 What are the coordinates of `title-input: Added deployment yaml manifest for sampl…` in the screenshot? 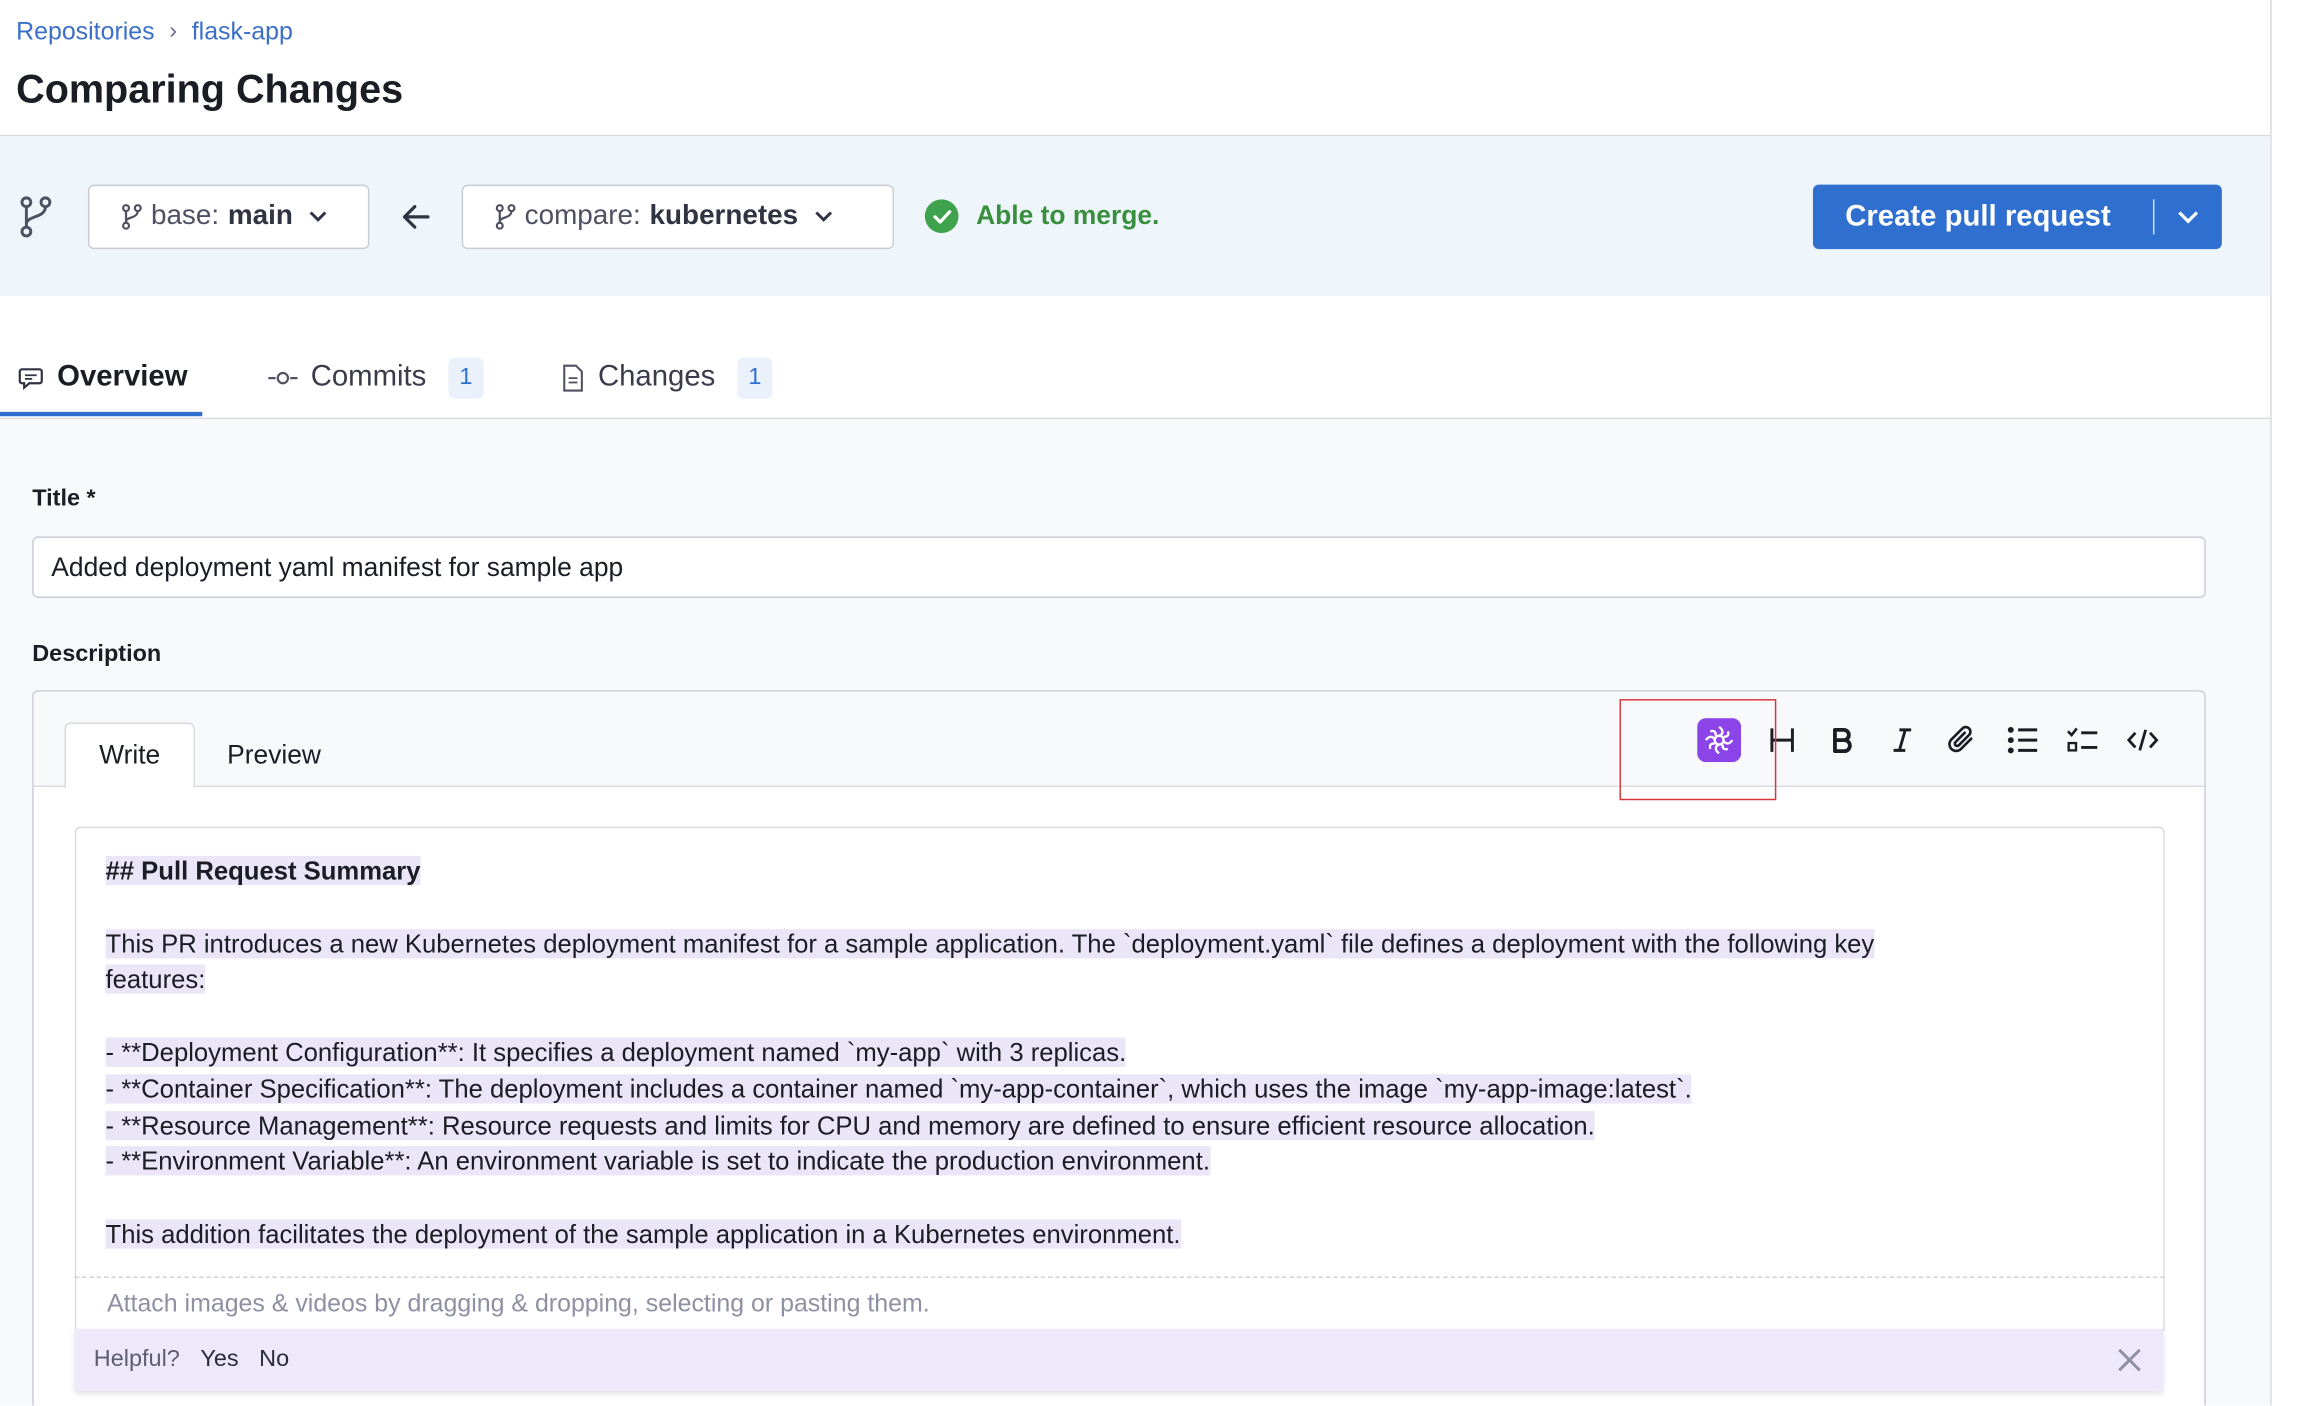 It's located at (1119, 567).